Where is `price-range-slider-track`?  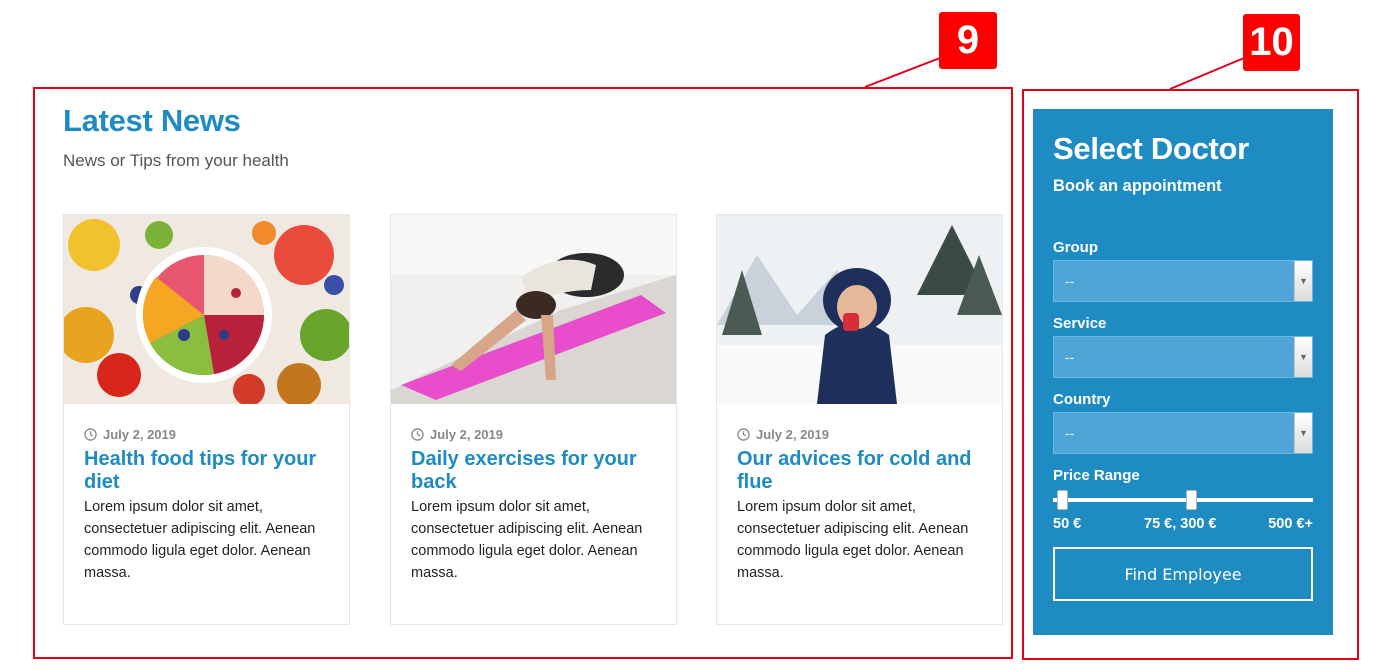
price-range-slider-track is located at coordinates (1183, 500).